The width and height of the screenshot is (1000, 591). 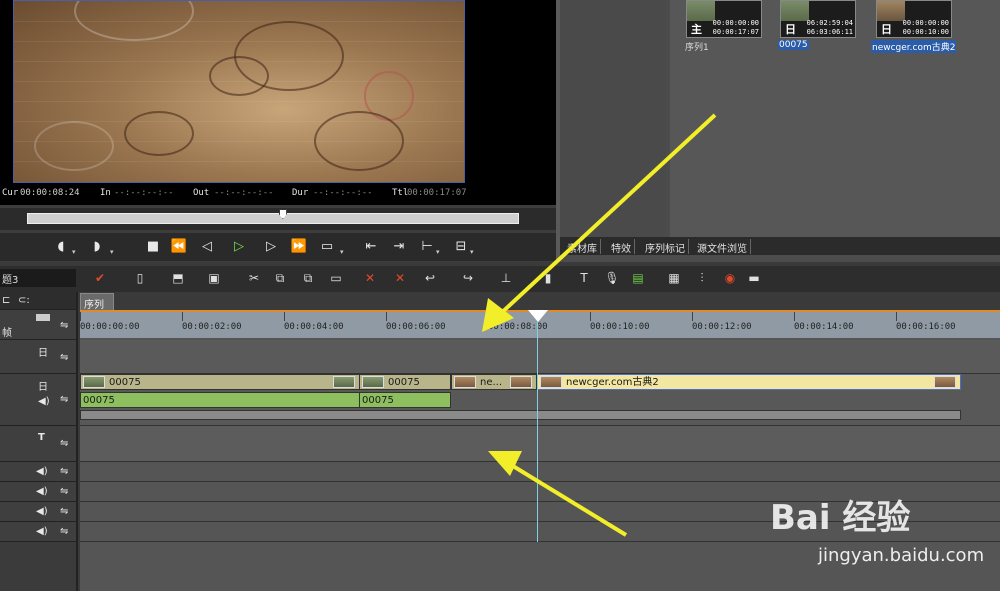 I want to click on watermark-url: jingyan.baidu.com, so click(x=901, y=555).